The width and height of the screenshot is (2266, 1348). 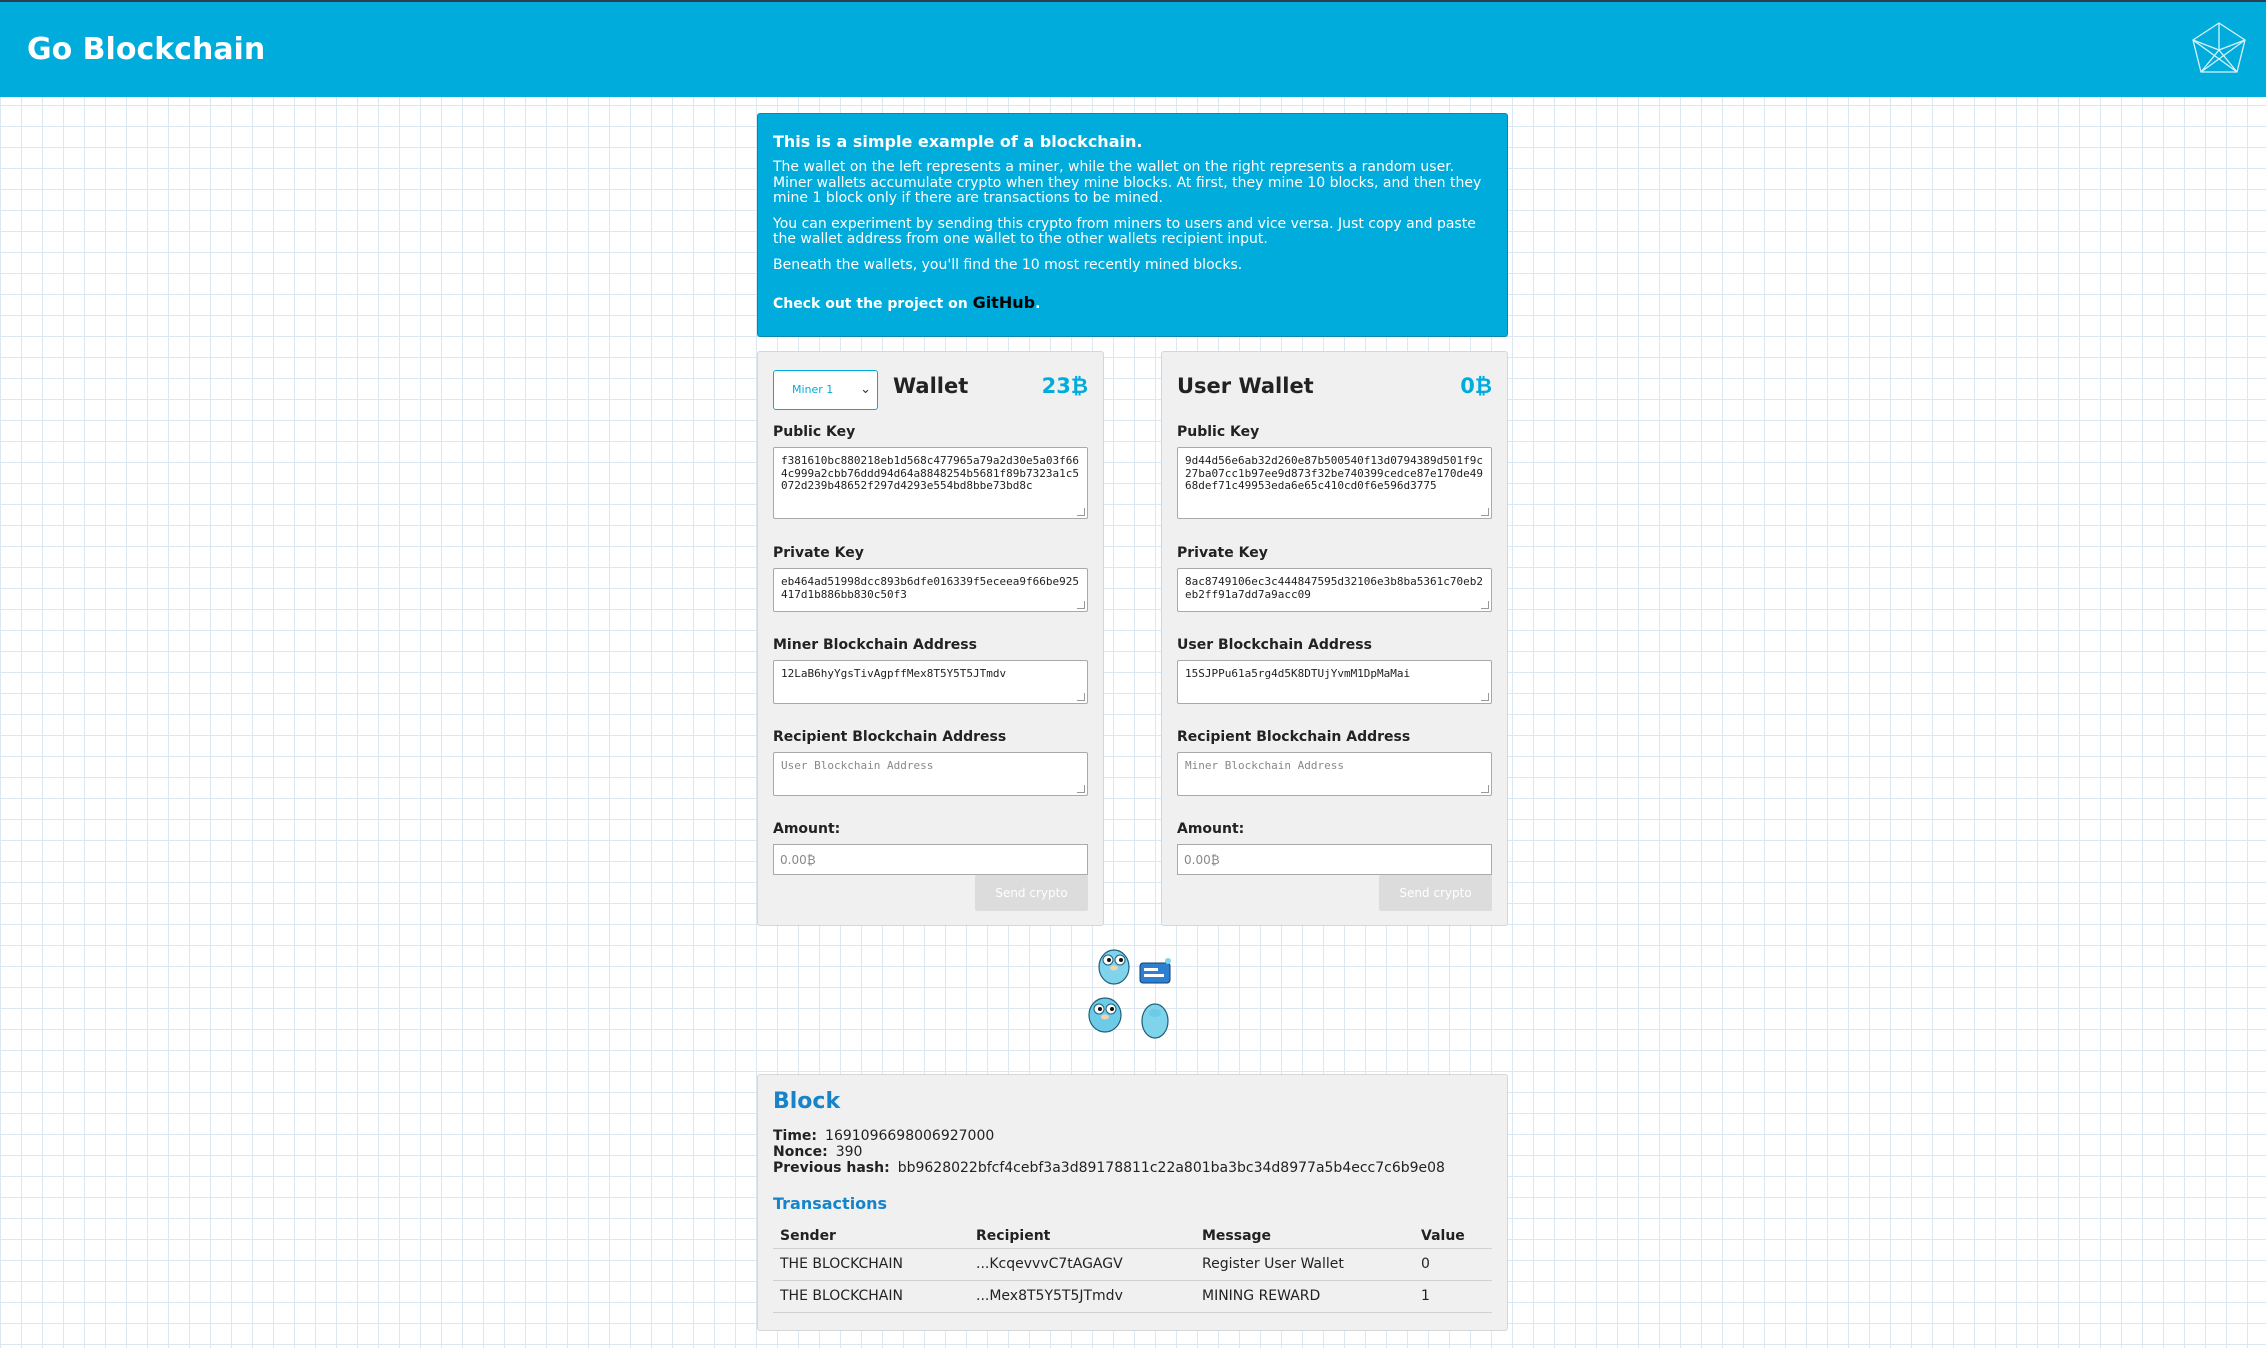 What do you see at coordinates (818, 553) in the screenshot?
I see `miner-private-key-label: Private Key` at bounding box center [818, 553].